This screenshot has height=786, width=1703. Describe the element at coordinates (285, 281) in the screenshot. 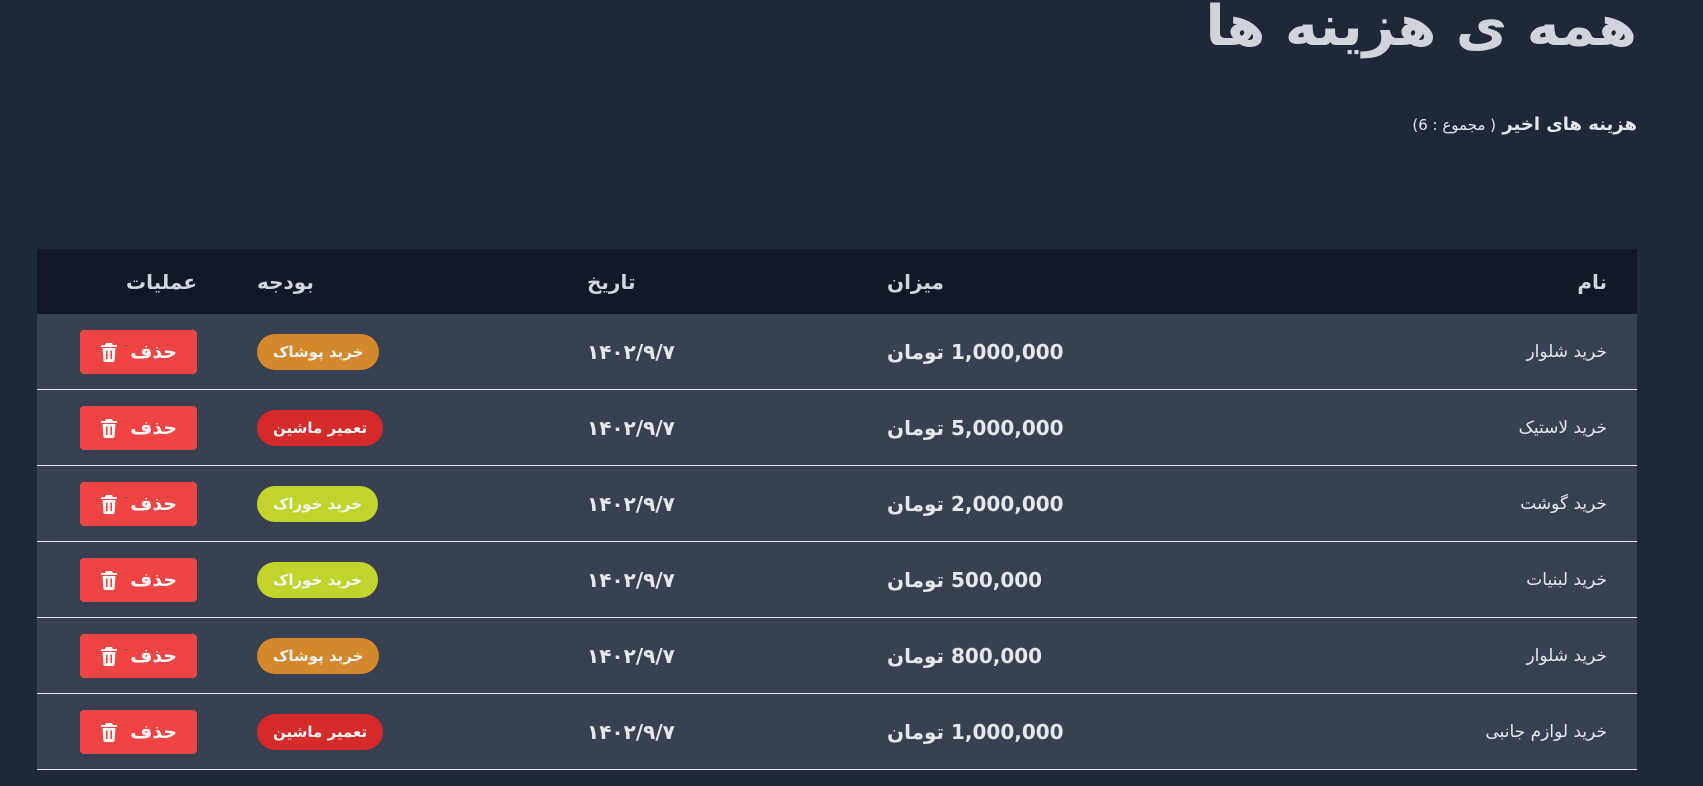

I see `header-budget-label: بودجه` at that location.